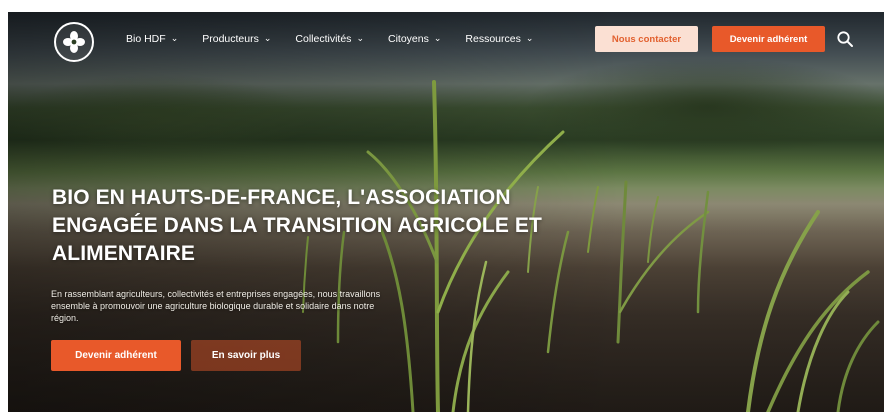 The height and width of the screenshot is (417, 891). Describe the element at coordinates (408, 39) in the screenshot. I see `nav-item-label: Citoyens` at that location.